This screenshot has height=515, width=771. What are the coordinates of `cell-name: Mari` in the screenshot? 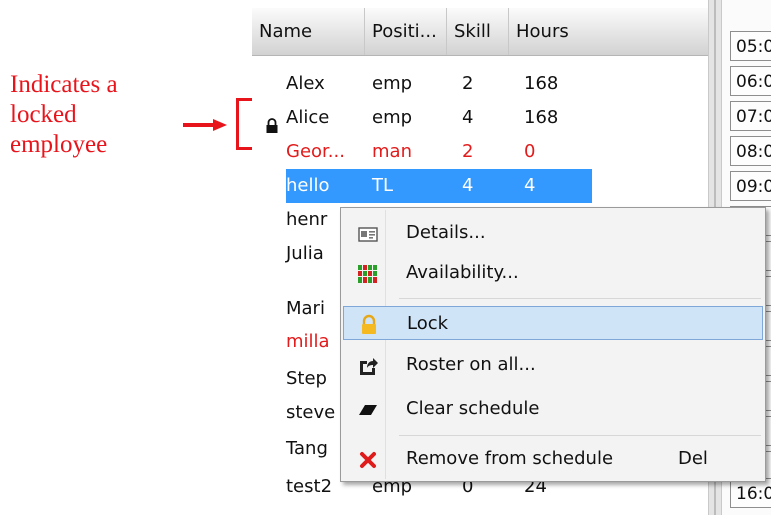 It's located at (305, 308).